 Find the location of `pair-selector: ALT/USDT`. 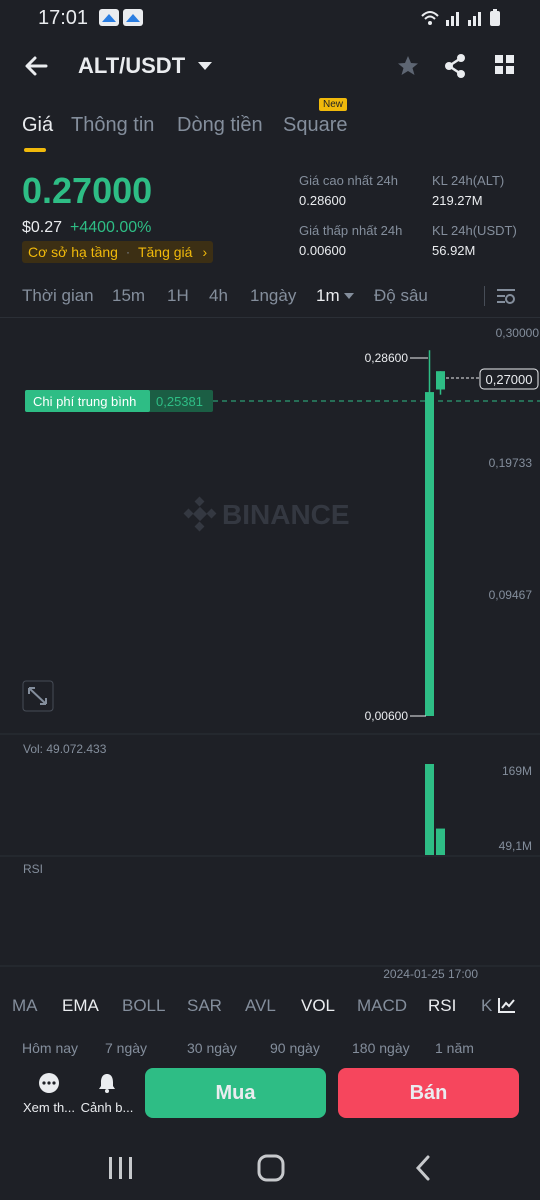

pair-selector: ALT/USDT is located at coordinates (145, 66).